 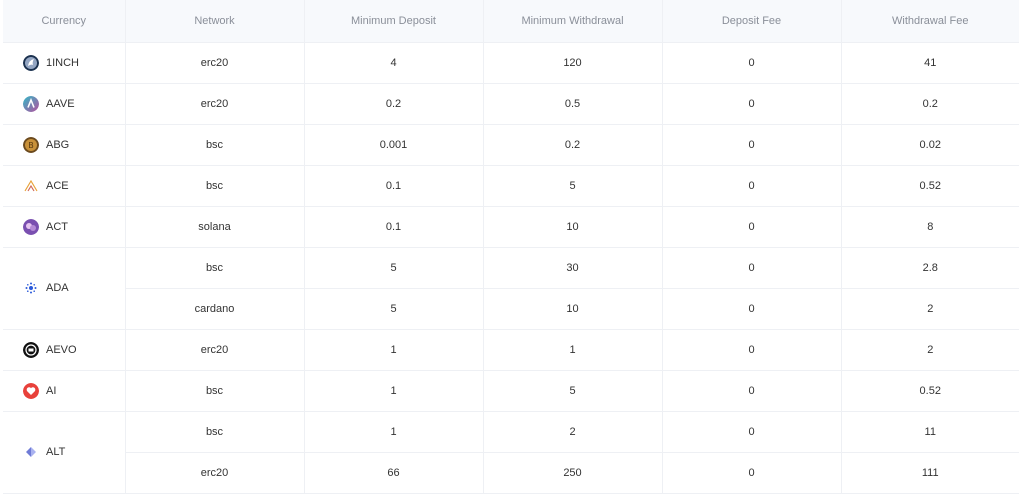 I want to click on currency-label-group: AAVE, so click(x=74, y=103).